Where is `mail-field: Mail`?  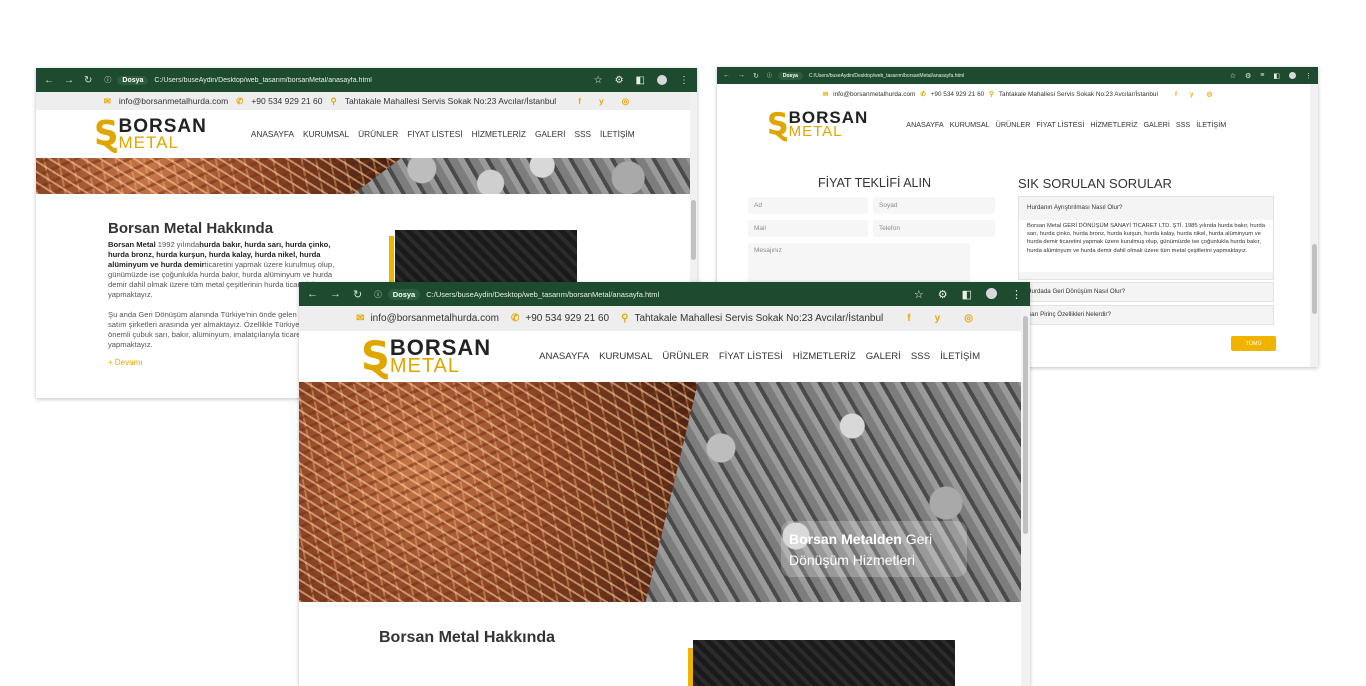 mail-field: Mail is located at coordinates (808, 228).